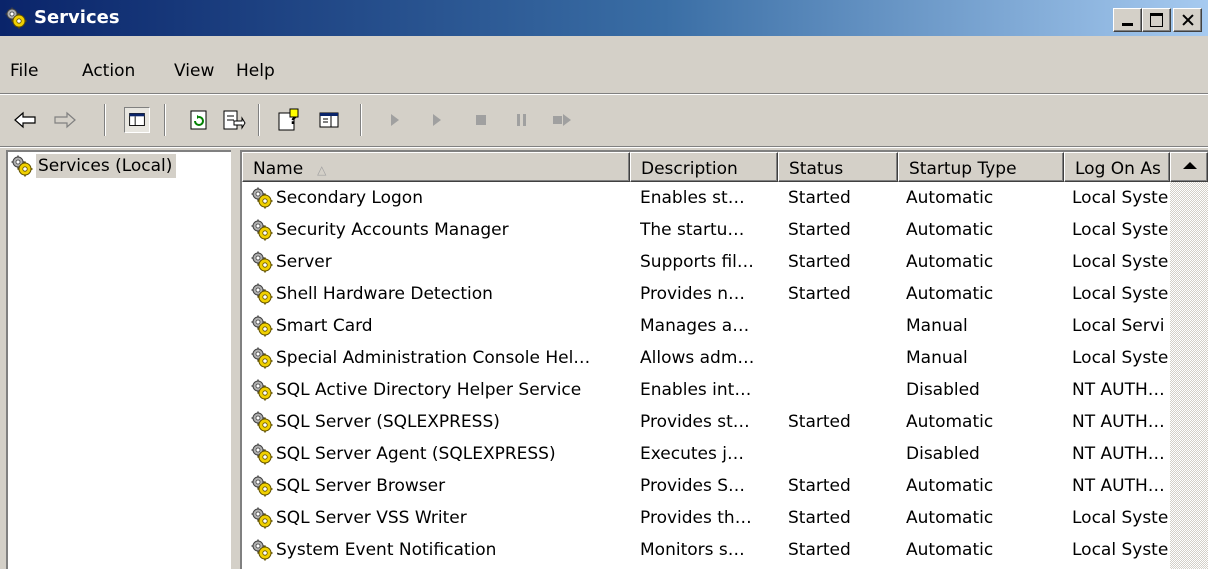 The image size is (1208, 569). Describe the element at coordinates (604, 147) in the screenshot. I see `toolbar-divider-highlight` at that location.